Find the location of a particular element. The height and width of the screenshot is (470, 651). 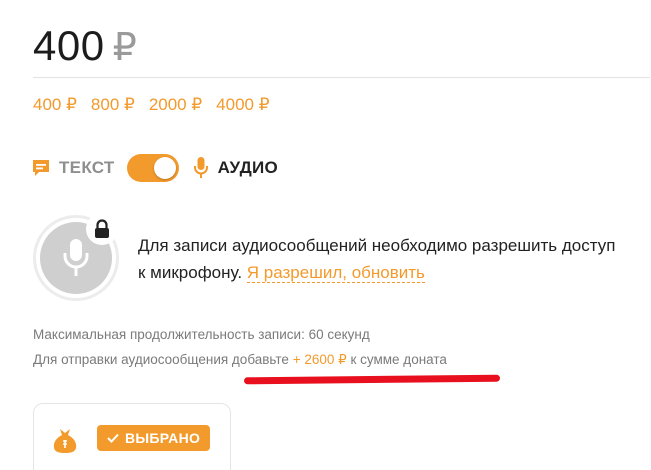

refresh-permission-link: Я разрешил, обновить is located at coordinates (335, 273).